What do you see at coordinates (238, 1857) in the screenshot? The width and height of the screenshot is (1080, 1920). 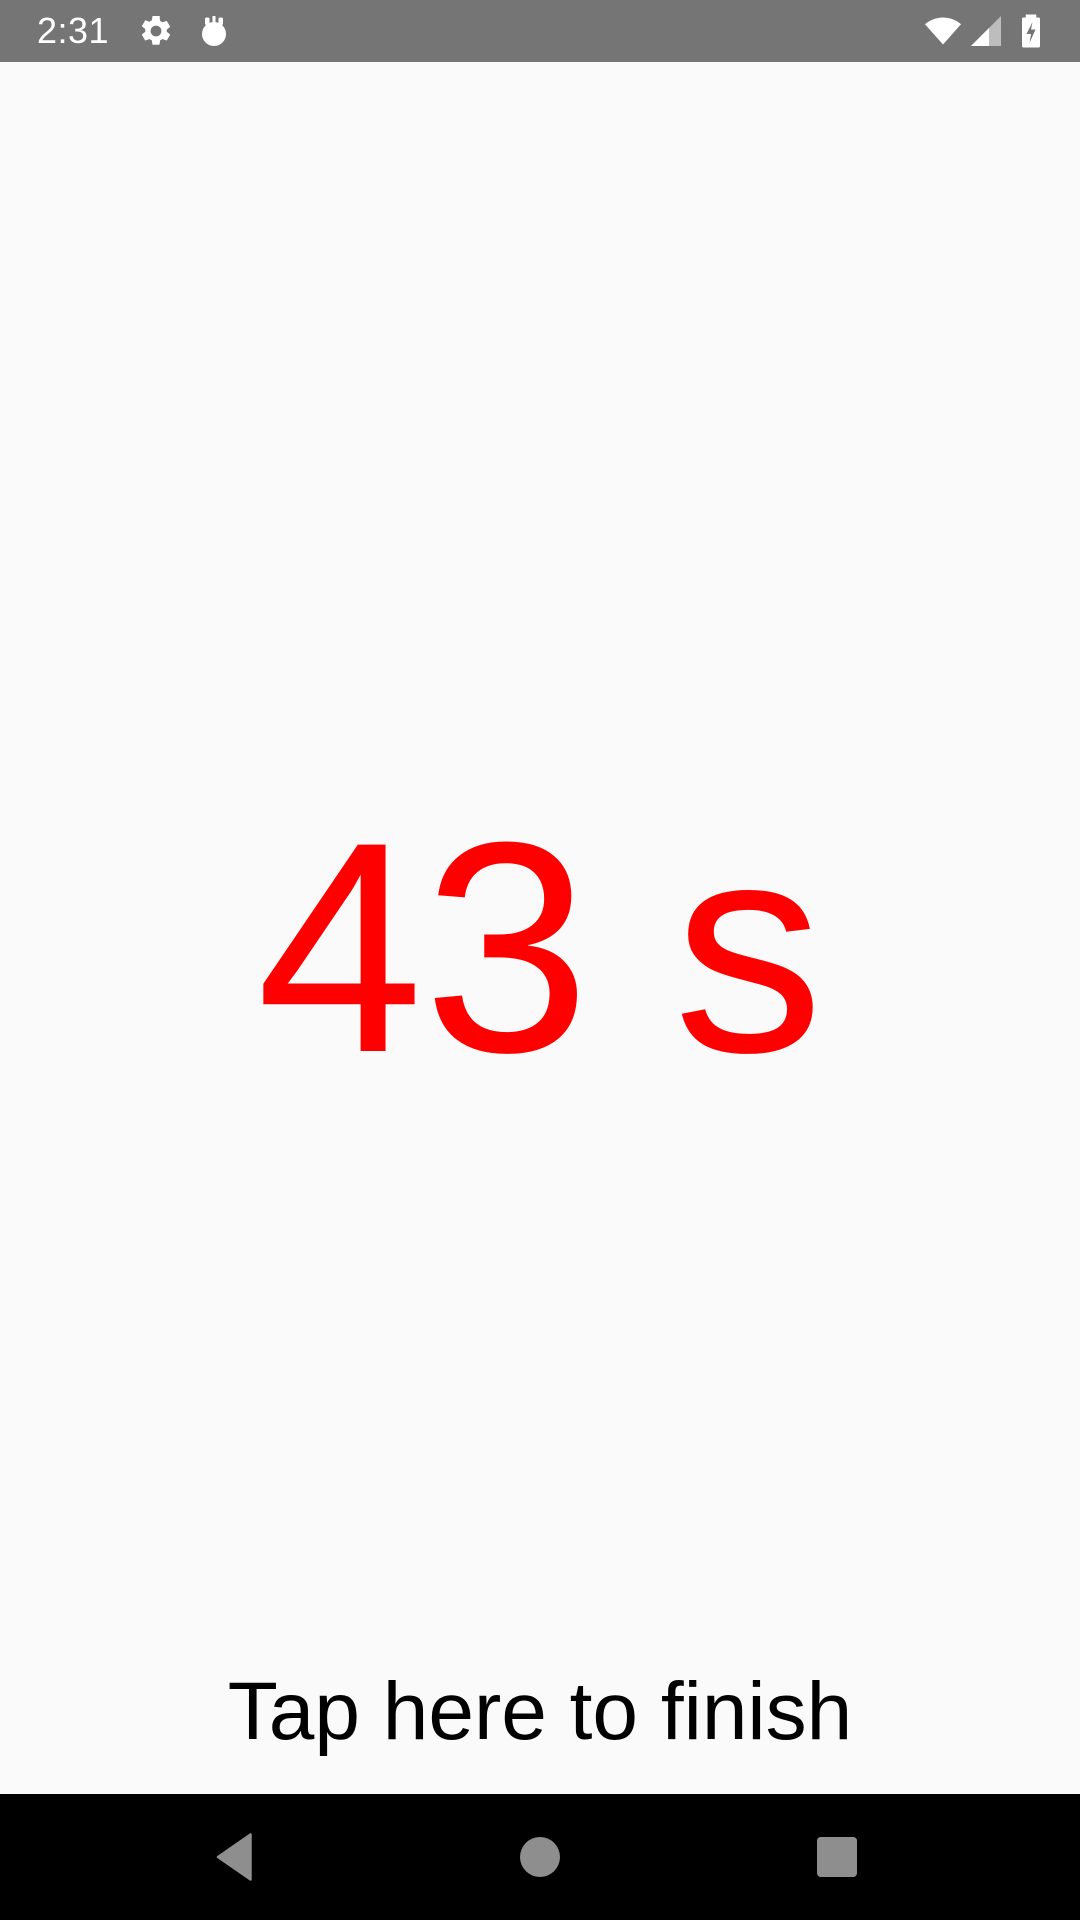 I see `back-icon` at bounding box center [238, 1857].